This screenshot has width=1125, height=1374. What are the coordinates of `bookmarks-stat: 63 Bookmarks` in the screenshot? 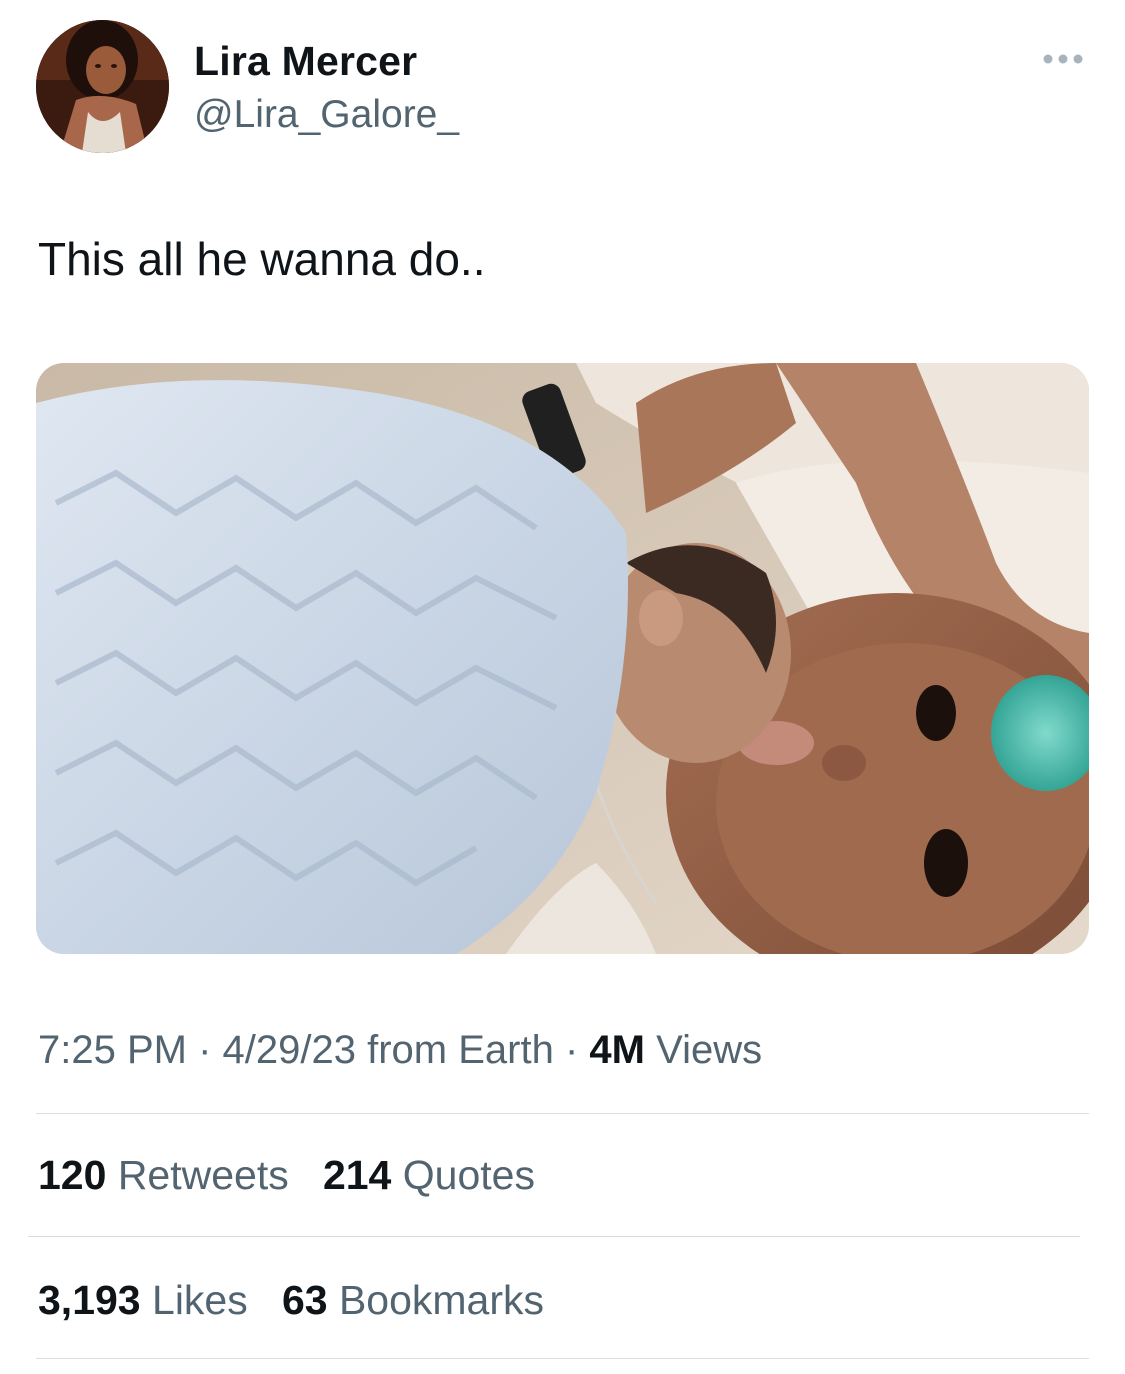 It's located at (413, 1300).